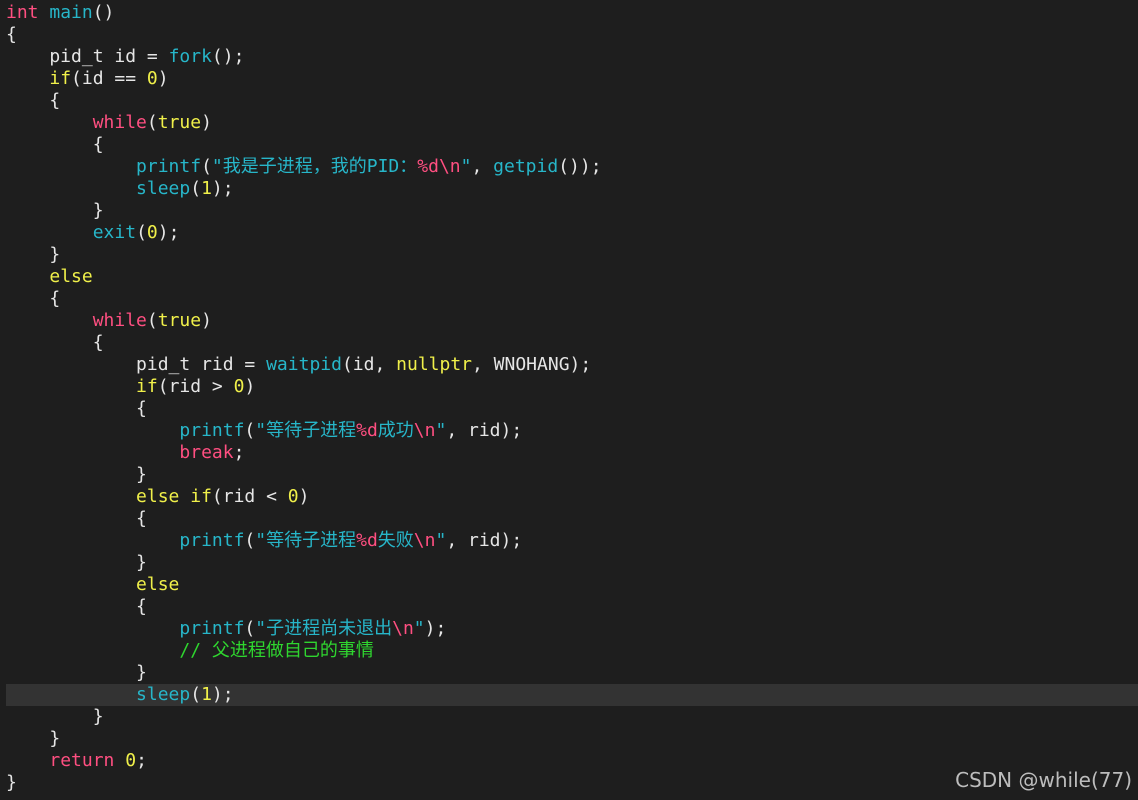 The width and height of the screenshot is (1138, 800). What do you see at coordinates (324, 628) in the screenshot?
I see `code-token: "子进程尚未退出` at bounding box center [324, 628].